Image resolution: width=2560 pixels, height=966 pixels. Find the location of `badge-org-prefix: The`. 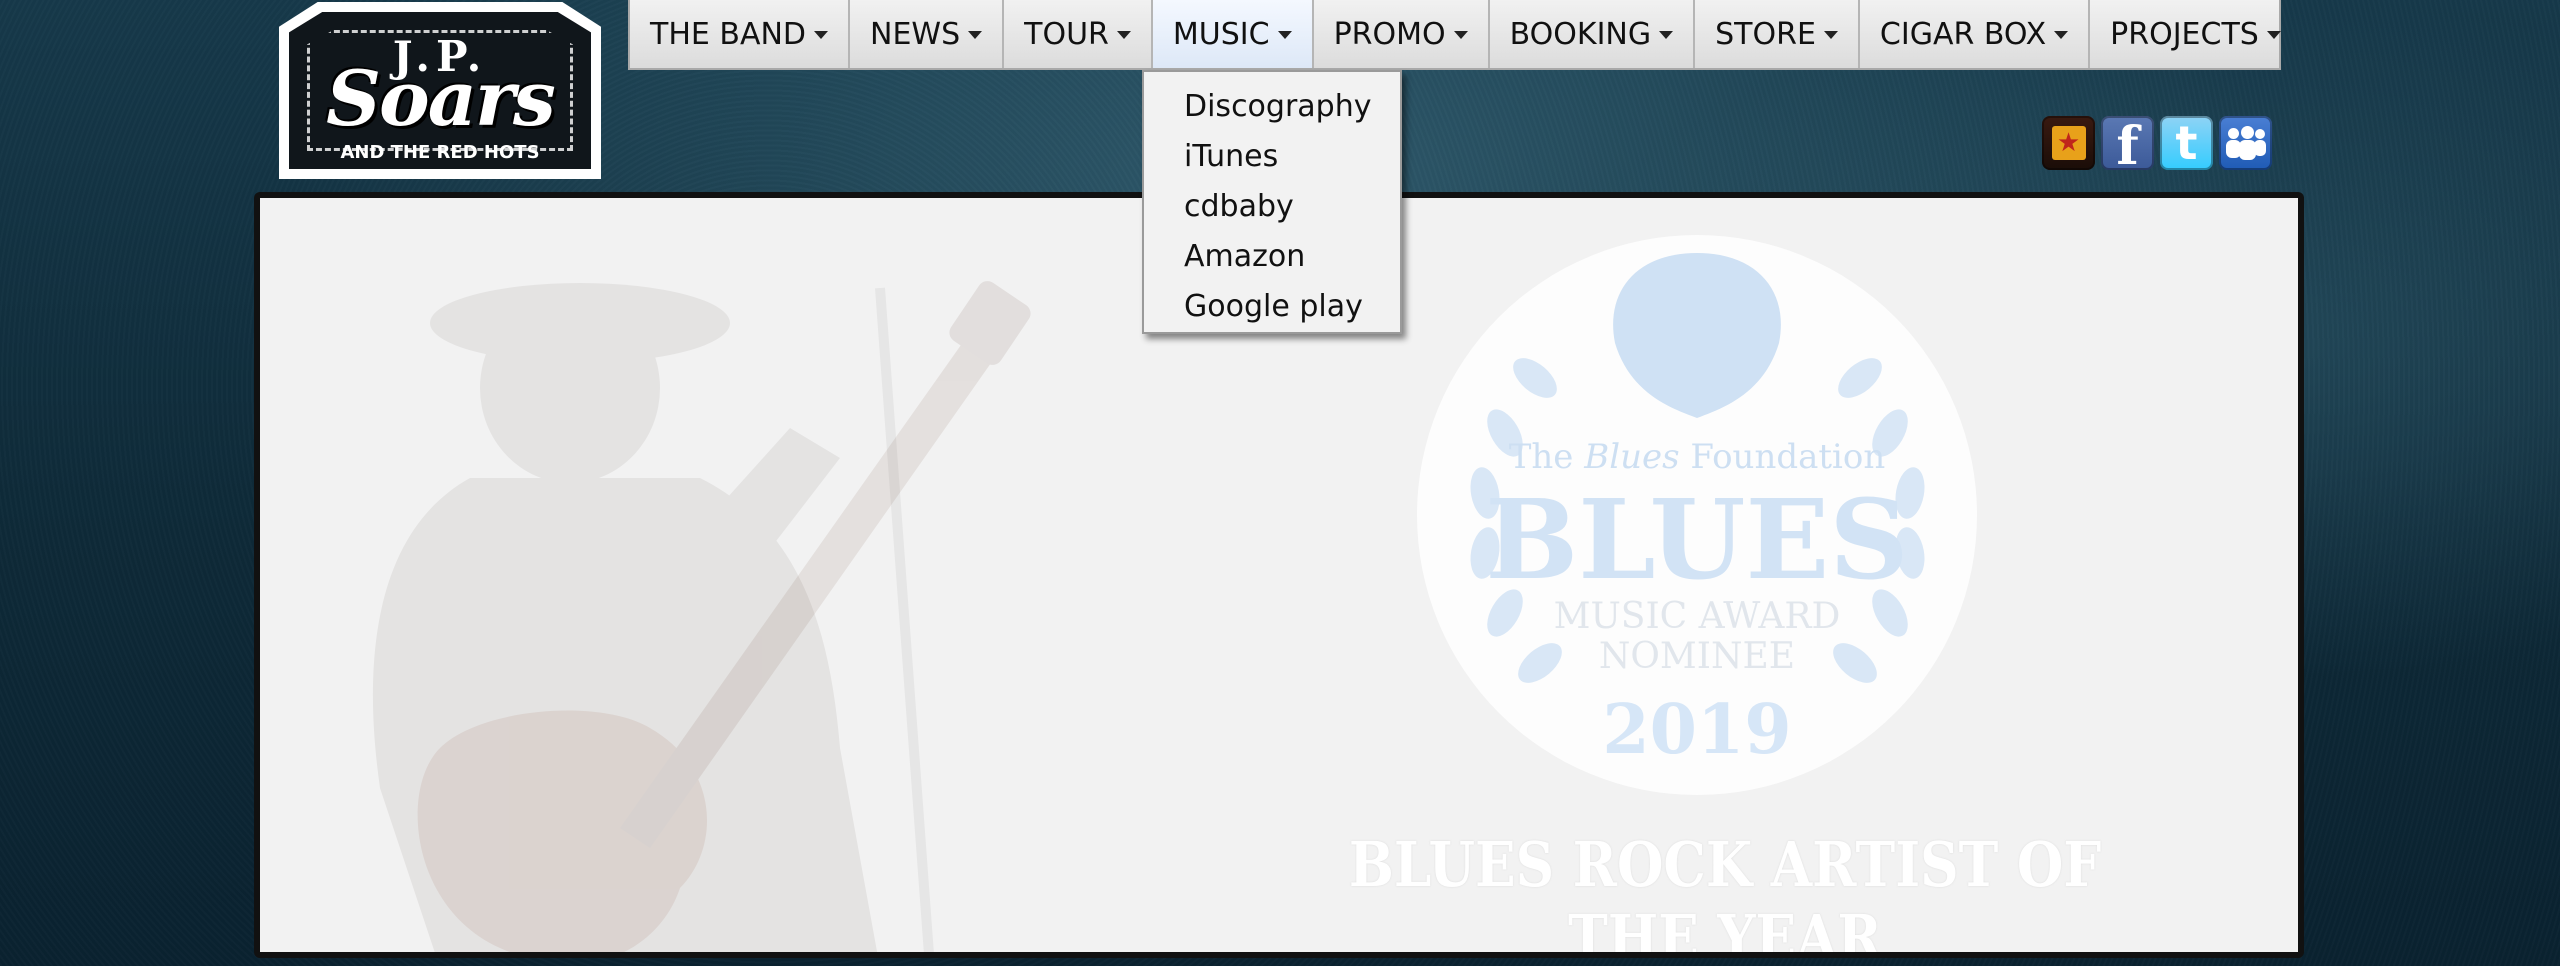

badge-org-prefix: The is located at coordinates (1541, 457).